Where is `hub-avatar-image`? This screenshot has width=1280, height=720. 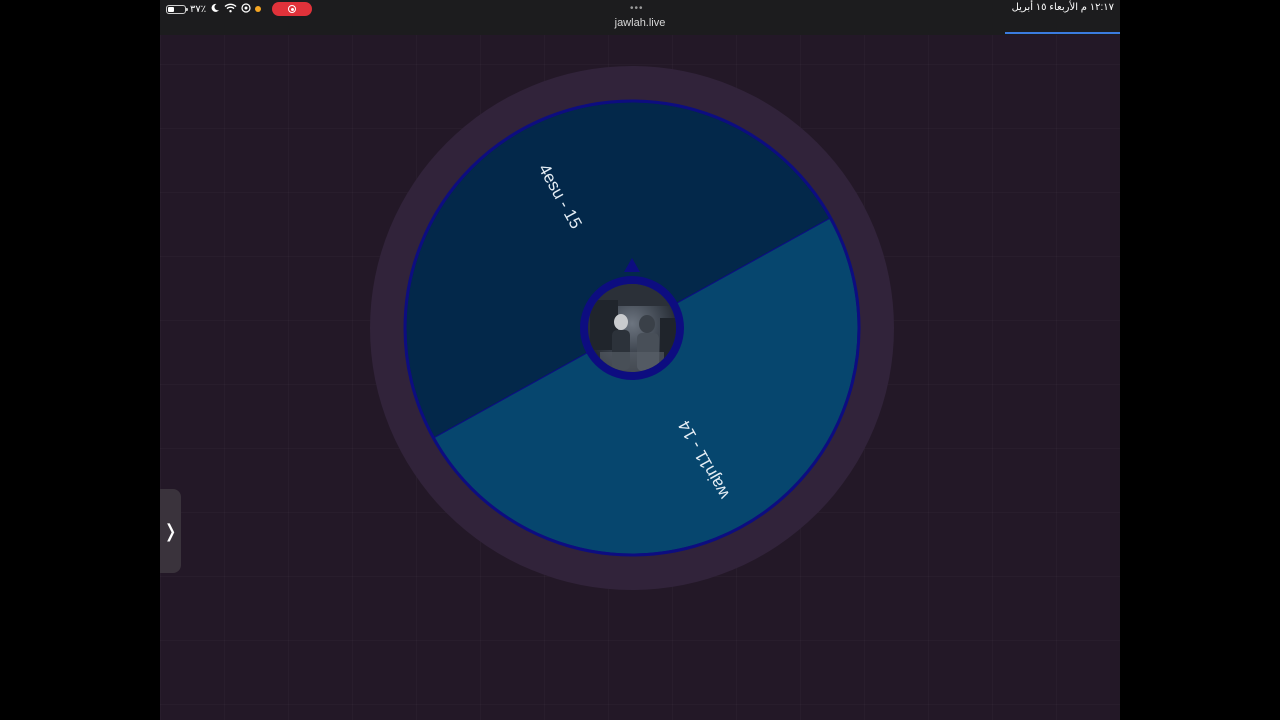 hub-avatar-image is located at coordinates (632, 328).